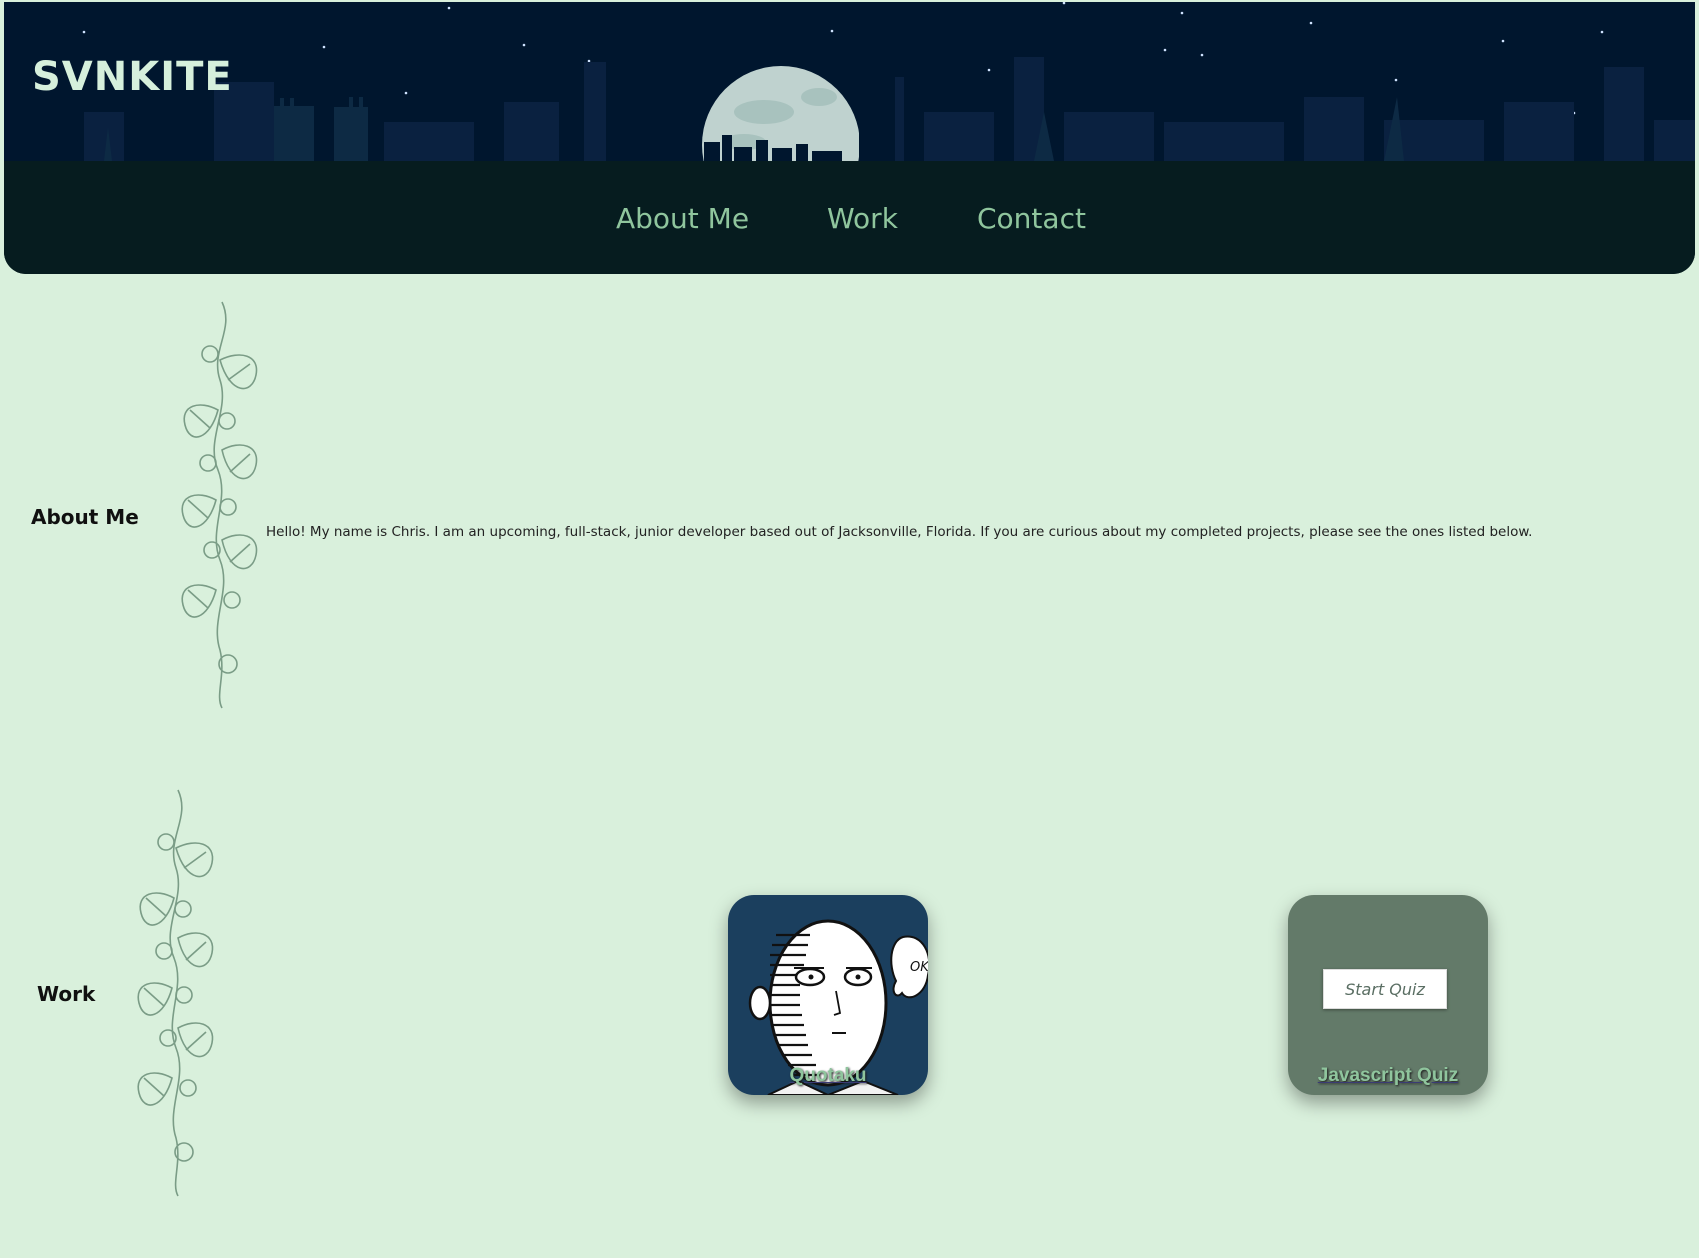 The height and width of the screenshot is (1258, 1699). I want to click on project-title-quotaku: Quotaku, so click(828, 1076).